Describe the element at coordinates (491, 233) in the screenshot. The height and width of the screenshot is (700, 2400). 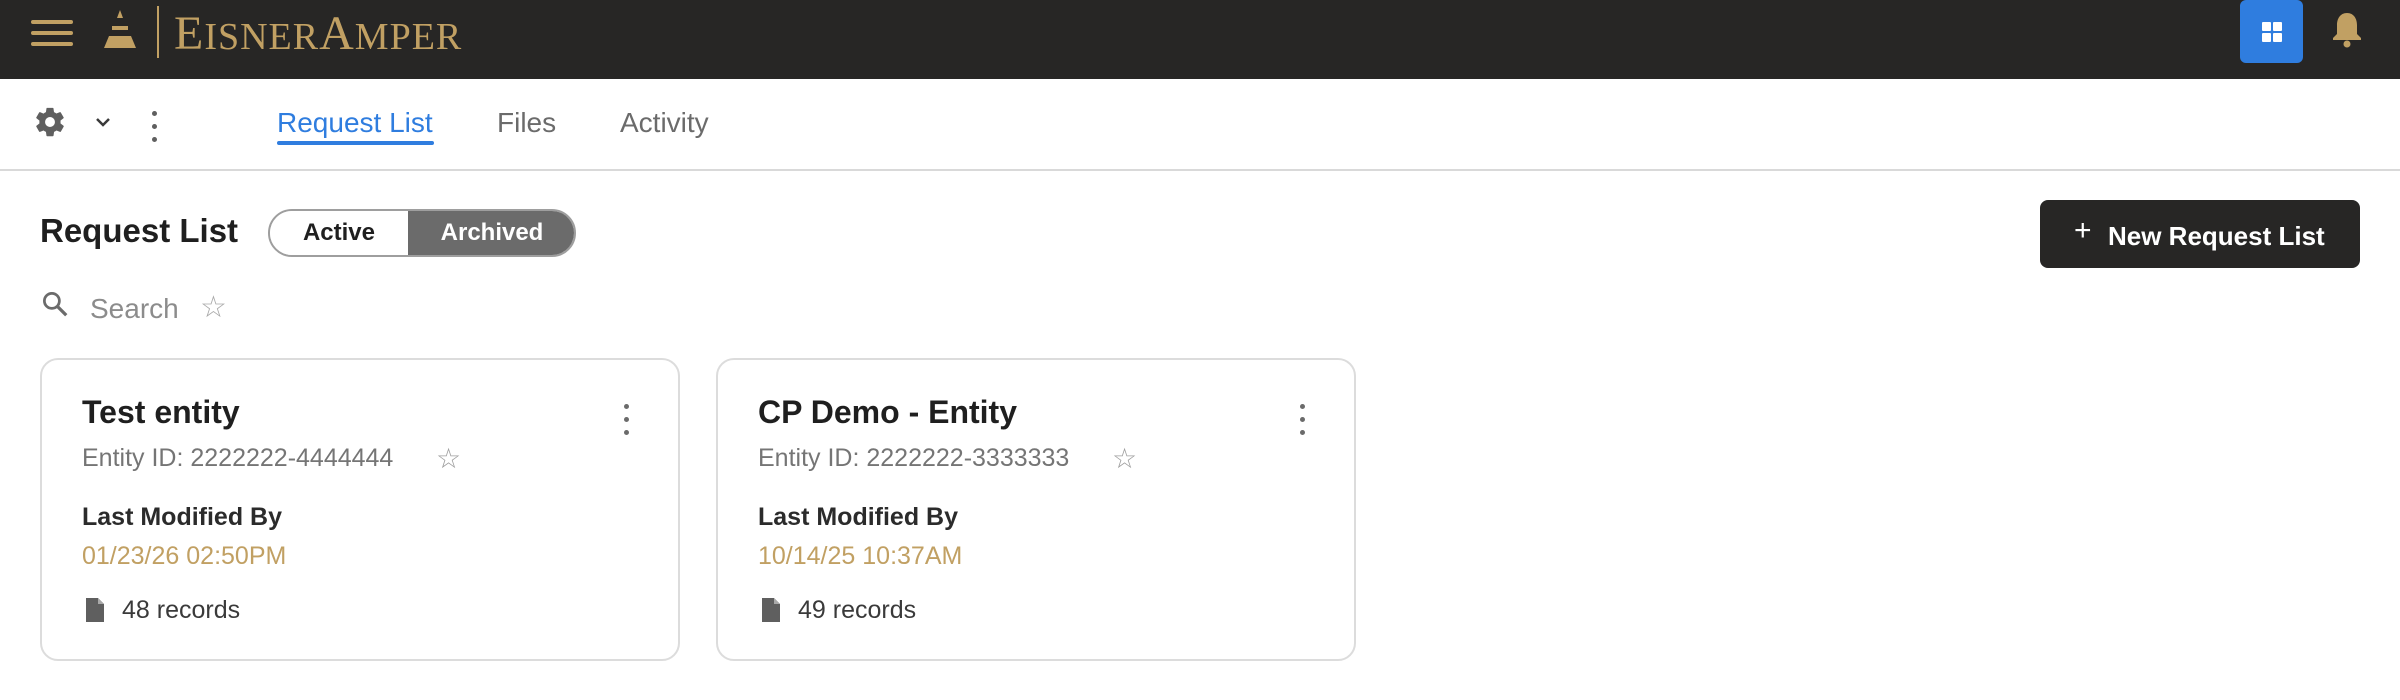
I see `filter-archived-option: Archived` at that location.